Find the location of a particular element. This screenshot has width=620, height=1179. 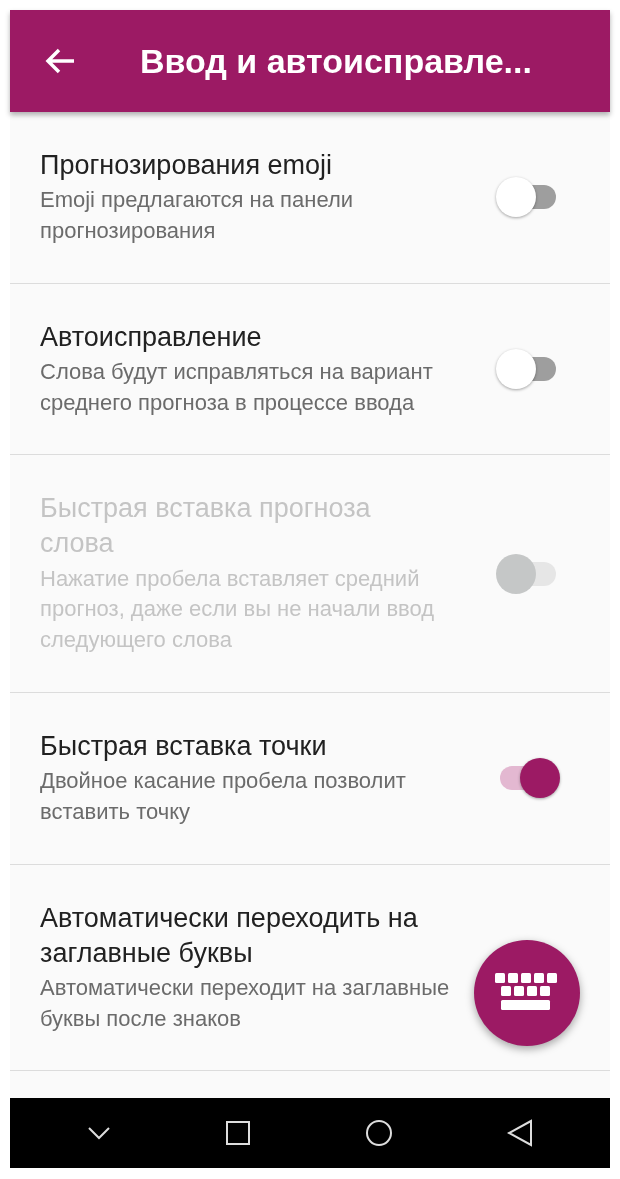

chevron-down-icon is located at coordinates (99, 1133).